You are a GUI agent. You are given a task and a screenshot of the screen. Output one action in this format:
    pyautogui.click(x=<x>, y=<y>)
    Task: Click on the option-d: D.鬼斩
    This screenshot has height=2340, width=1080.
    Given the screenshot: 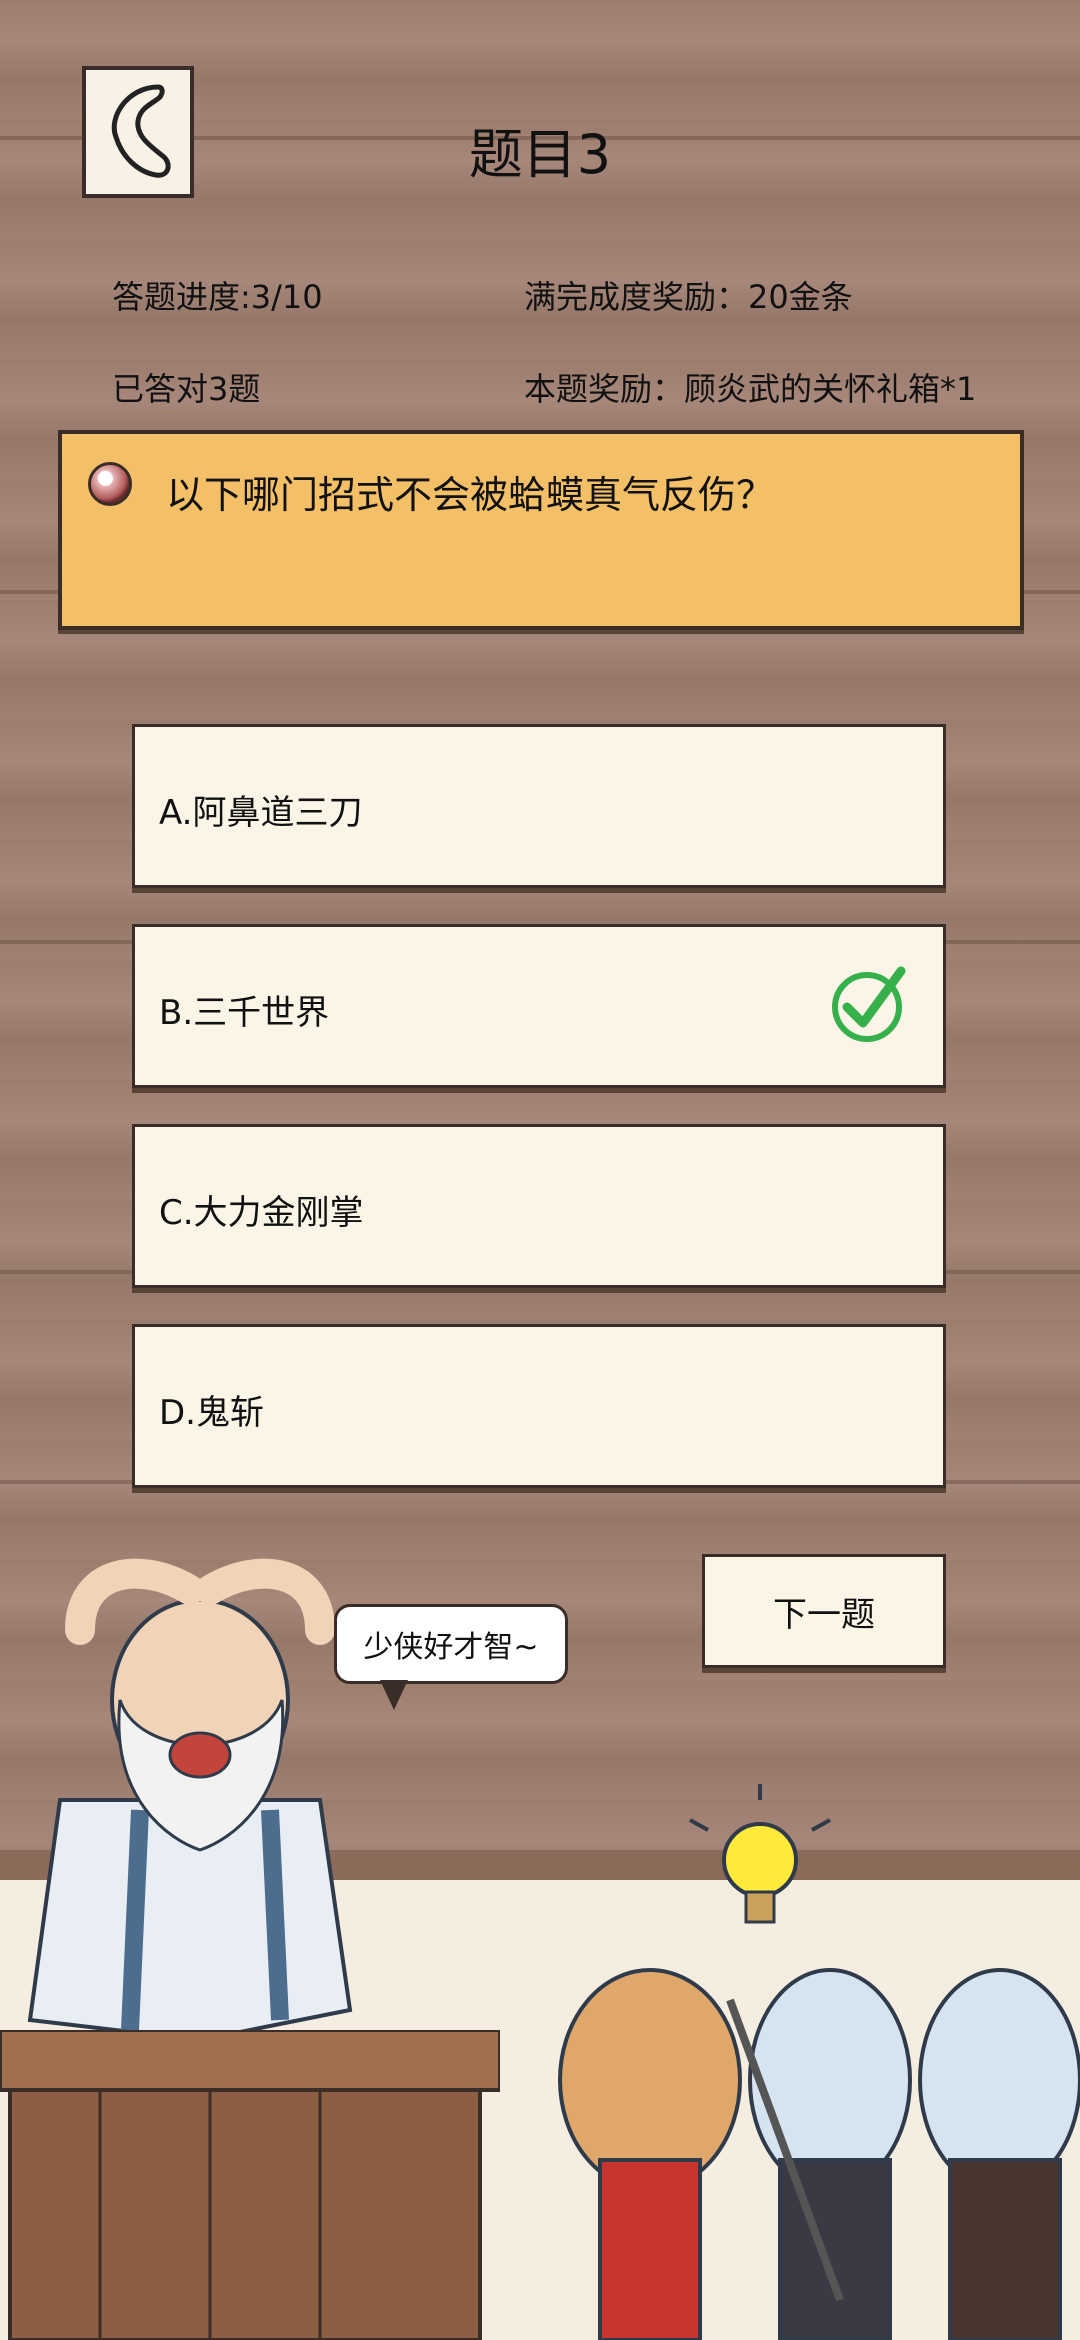 What is the action you would take?
    pyautogui.click(x=539, y=1406)
    